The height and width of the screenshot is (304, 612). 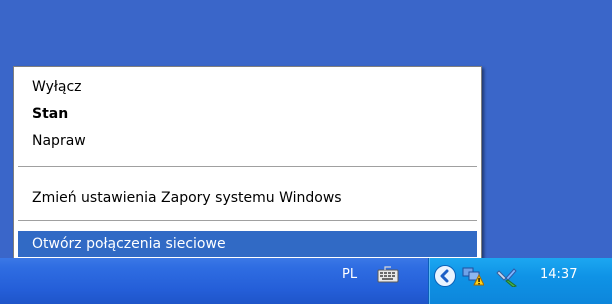 I want to click on menu-item-repair: Napraw, so click(x=247, y=141).